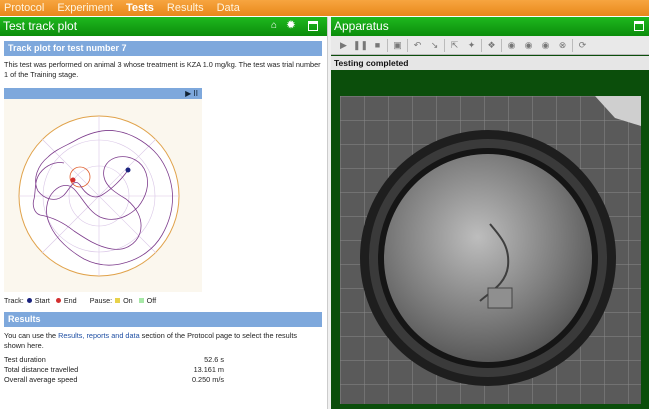 This screenshot has width=649, height=409. What do you see at coordinates (562, 45) in the screenshot?
I see `close-zone-icon: ⊗` at bounding box center [562, 45].